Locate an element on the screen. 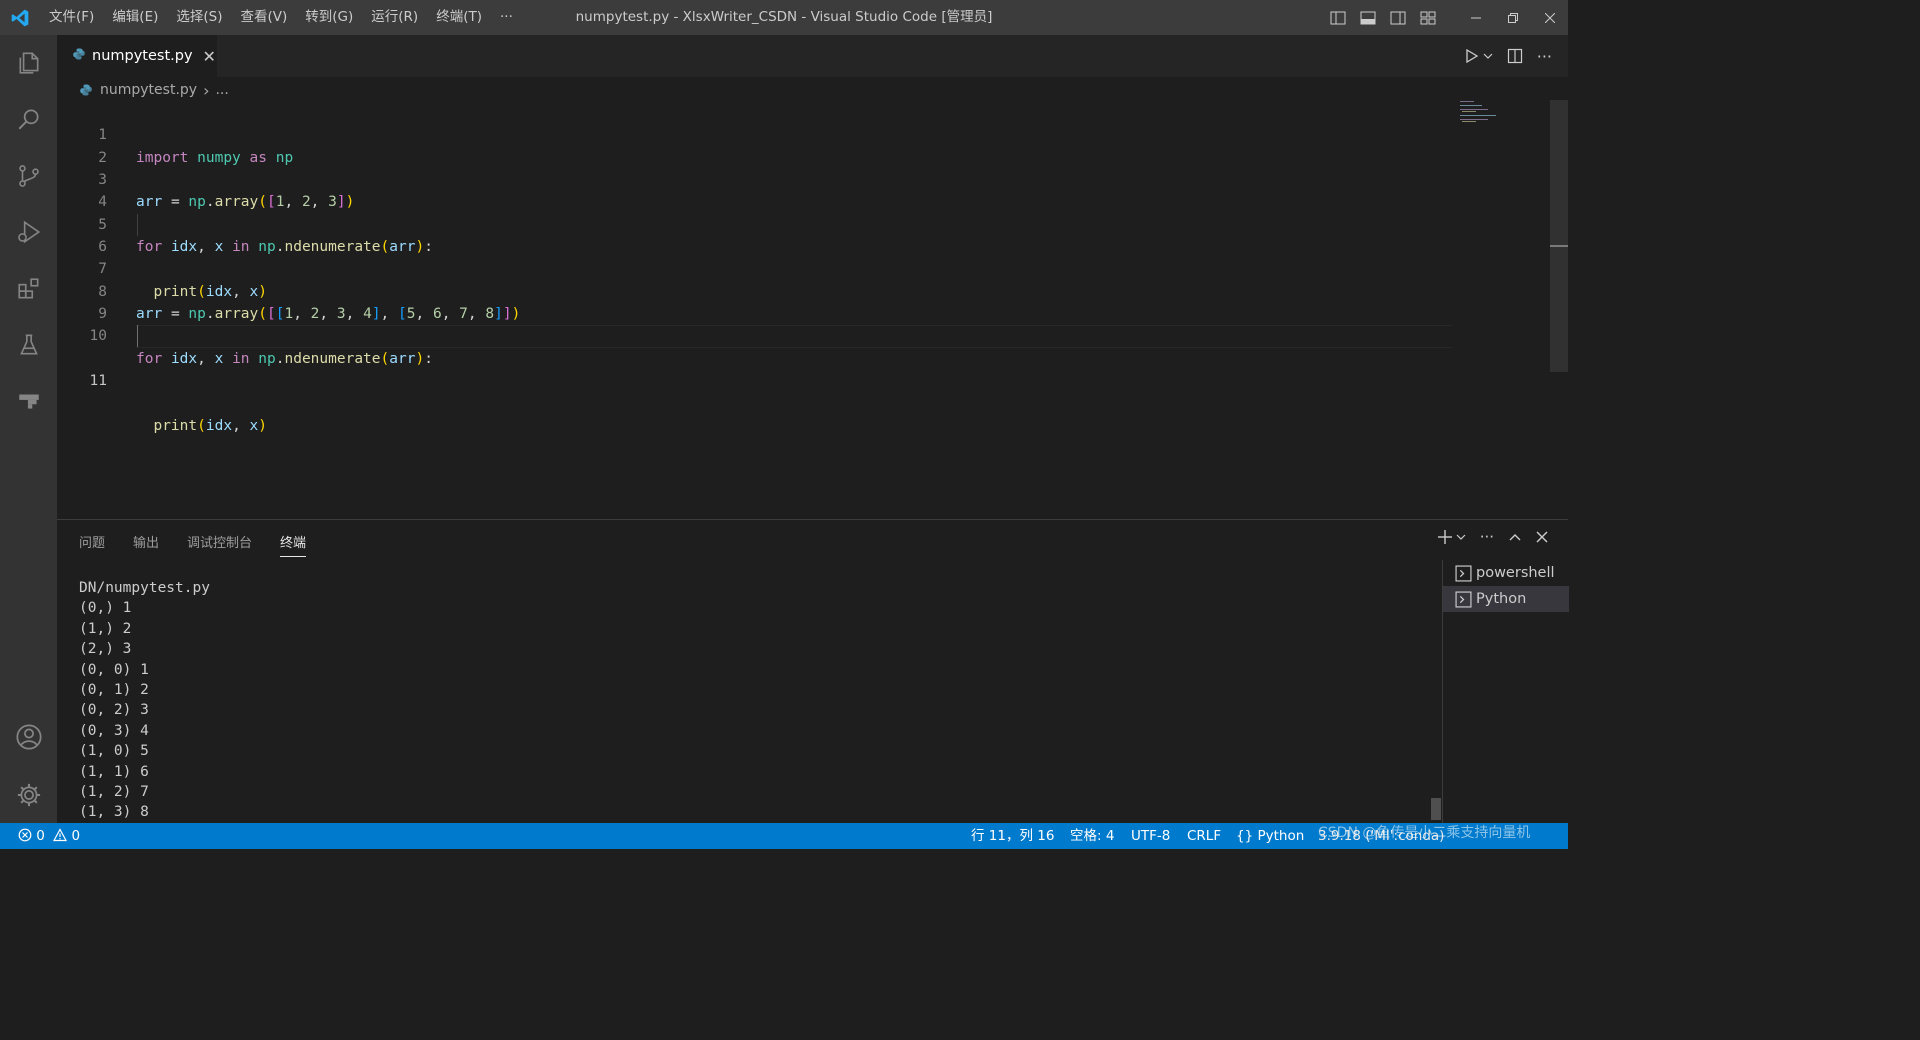  code-line: 6 print(idx, x) is located at coordinates (757, 256).